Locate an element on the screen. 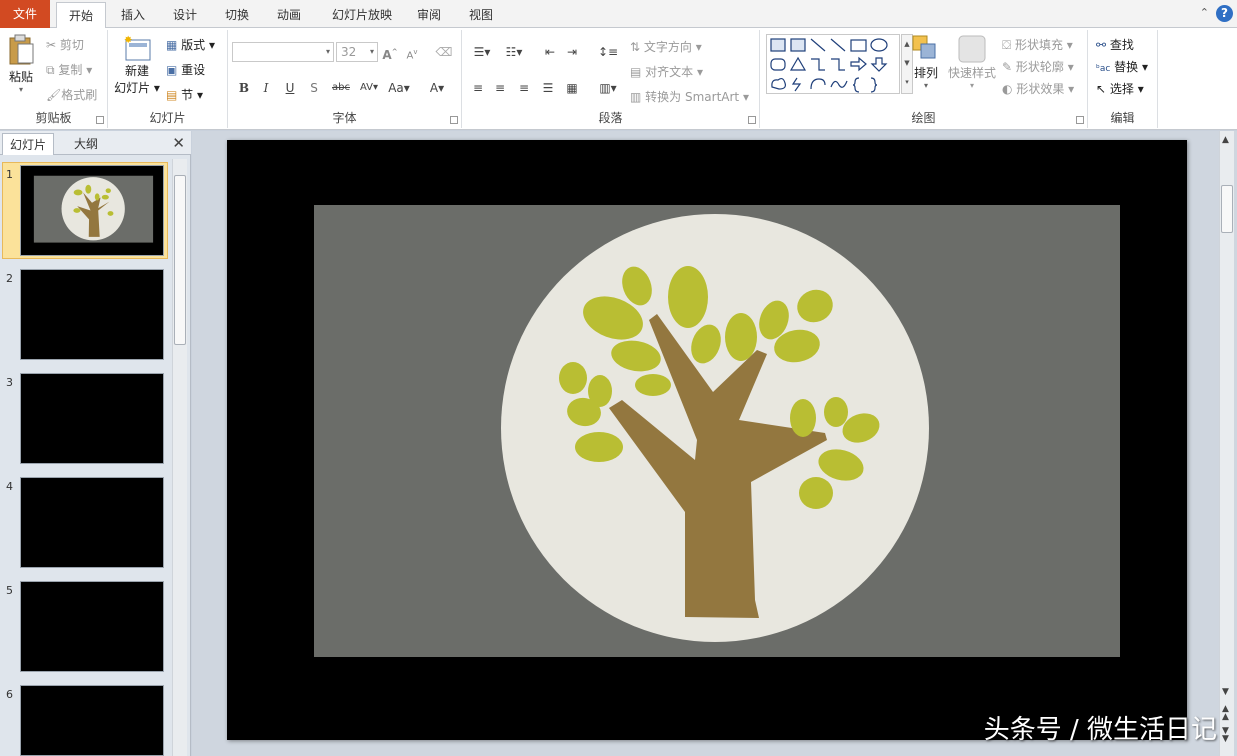 The height and width of the screenshot is (756, 1237). close-pane-icon: ✕ is located at coordinates (178, 143).